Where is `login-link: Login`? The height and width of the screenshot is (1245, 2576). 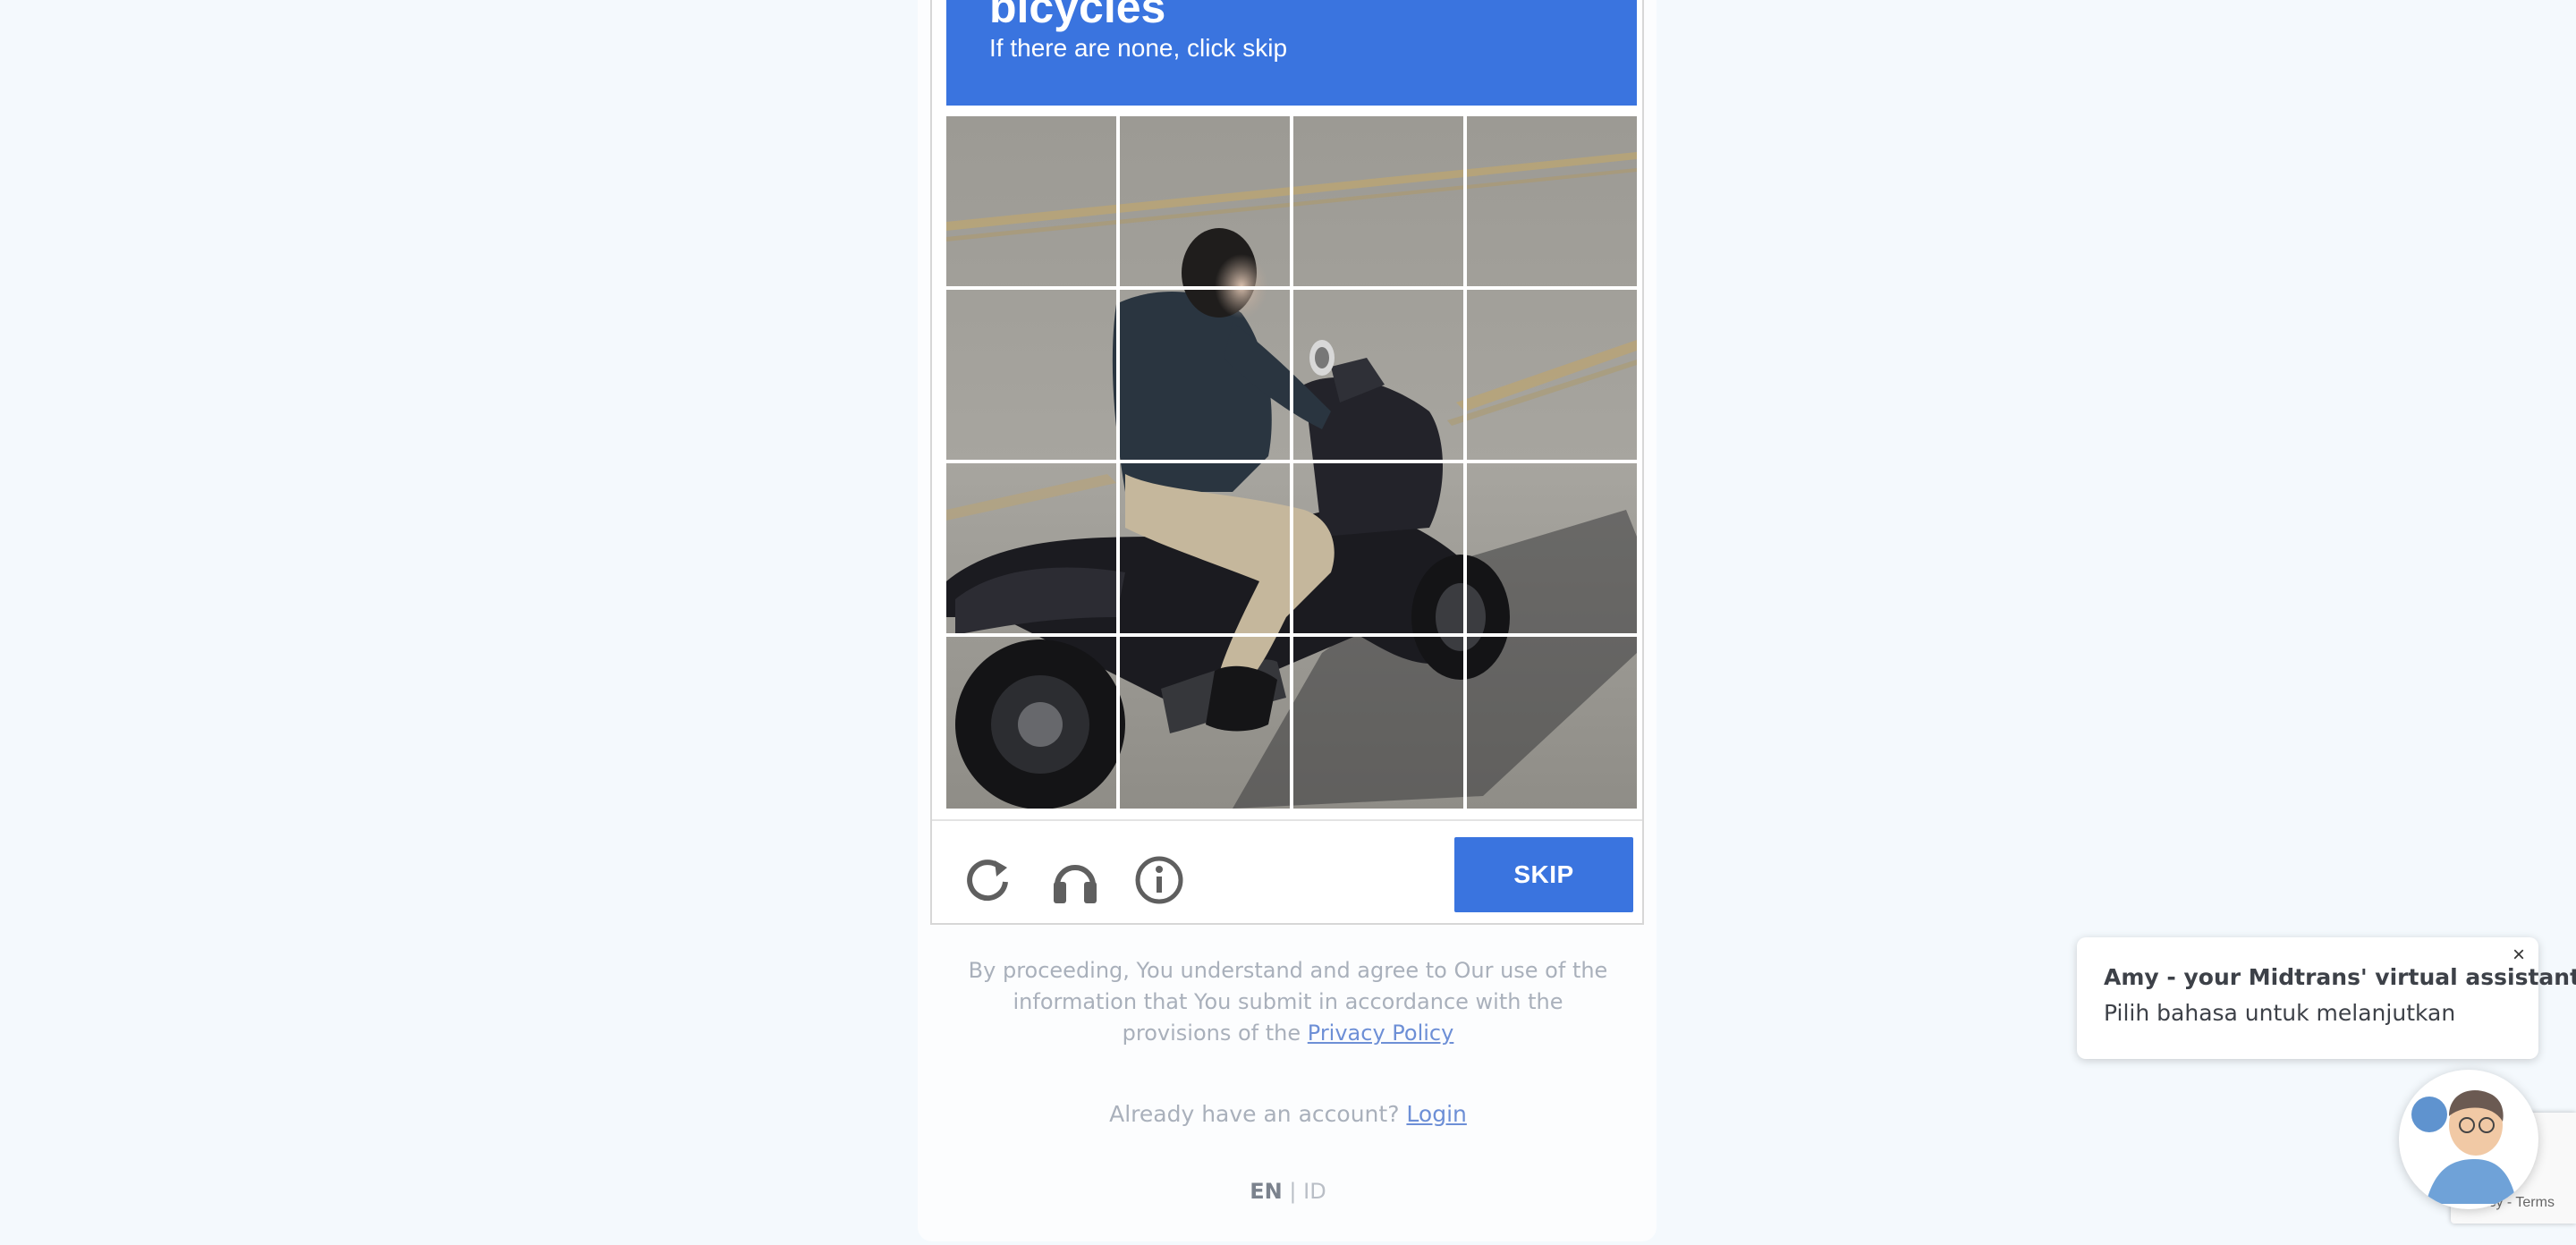 login-link: Login is located at coordinates (1436, 1114).